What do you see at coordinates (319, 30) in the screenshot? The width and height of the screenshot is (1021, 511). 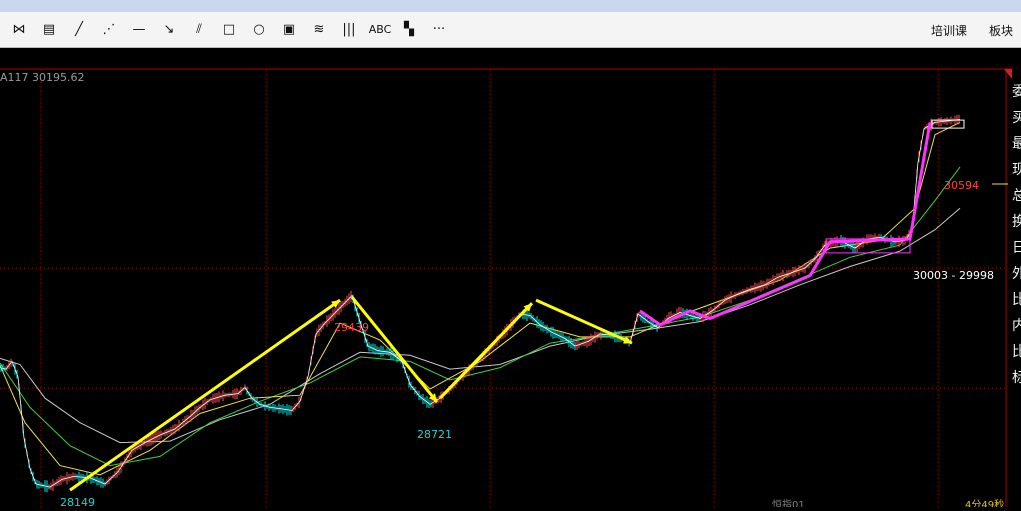 I see `fibonacci-icon: ≋` at bounding box center [319, 30].